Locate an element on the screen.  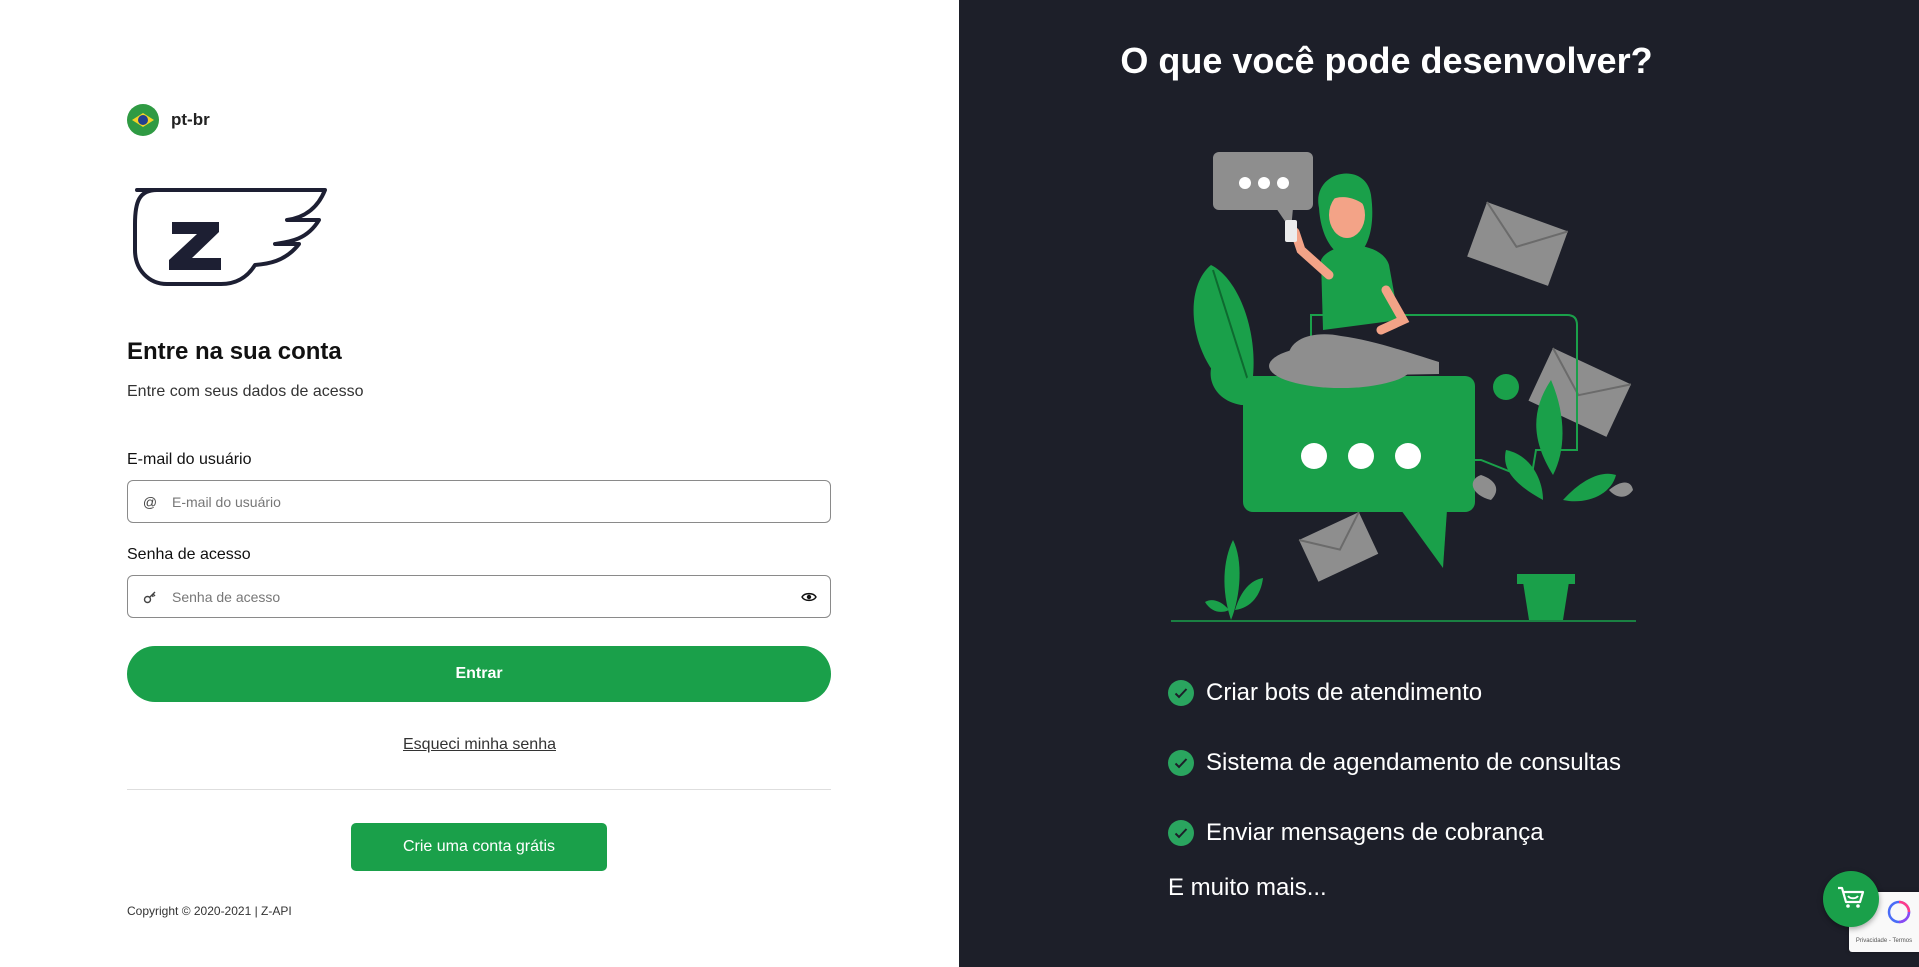
password-input is located at coordinates (480, 596).